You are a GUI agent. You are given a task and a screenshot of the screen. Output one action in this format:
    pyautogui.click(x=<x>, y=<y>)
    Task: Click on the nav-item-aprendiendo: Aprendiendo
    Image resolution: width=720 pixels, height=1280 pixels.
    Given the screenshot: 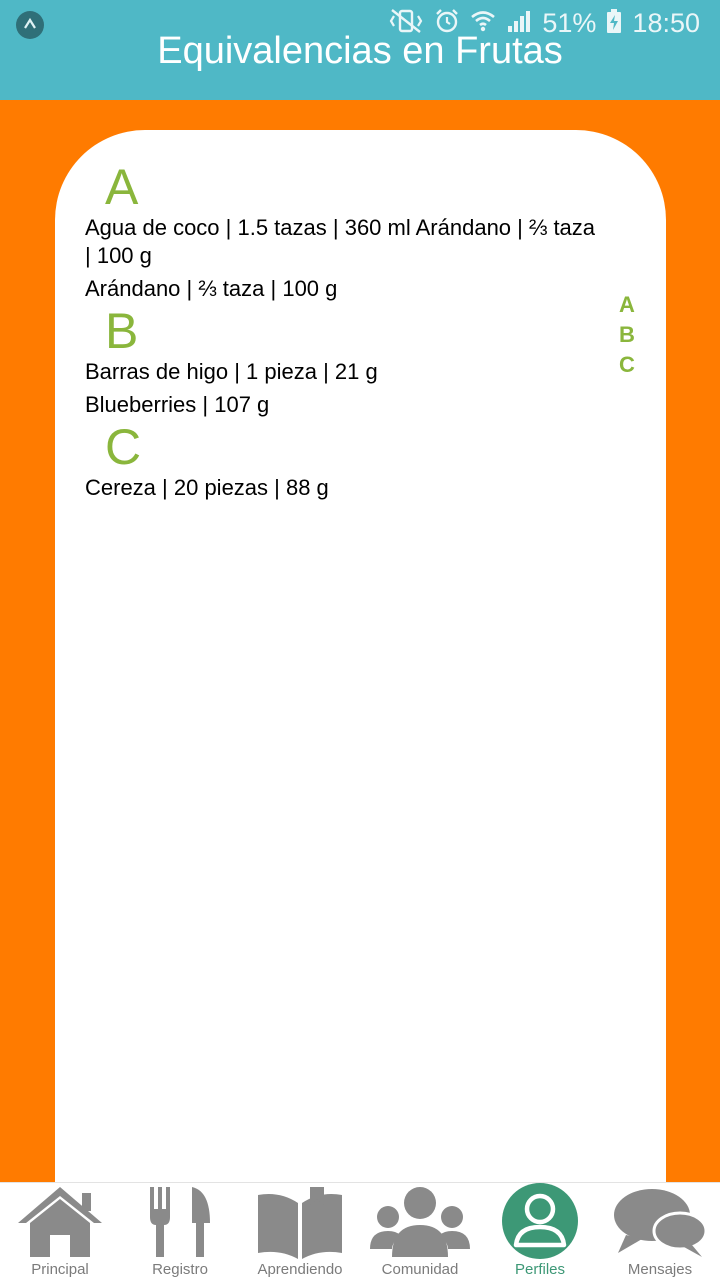 What is the action you would take?
    pyautogui.click(x=300, y=1231)
    